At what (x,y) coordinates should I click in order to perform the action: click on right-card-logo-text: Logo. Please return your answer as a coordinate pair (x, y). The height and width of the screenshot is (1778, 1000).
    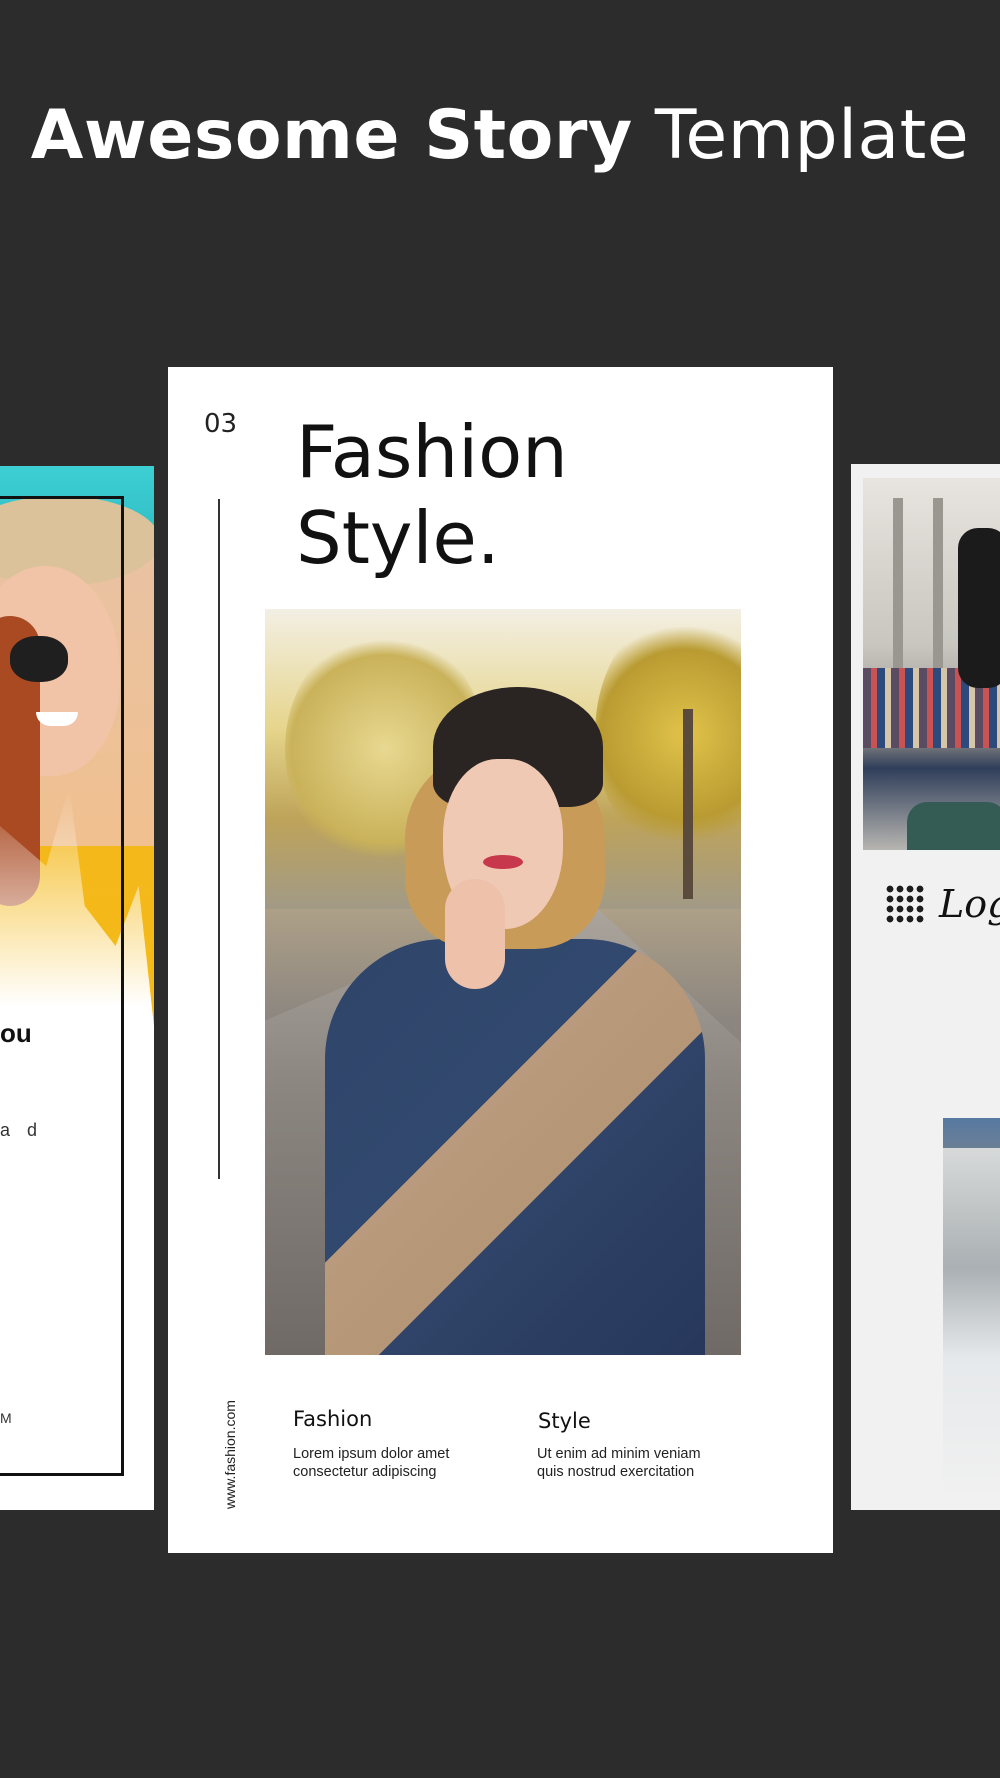
    Looking at the image, I should click on (969, 904).